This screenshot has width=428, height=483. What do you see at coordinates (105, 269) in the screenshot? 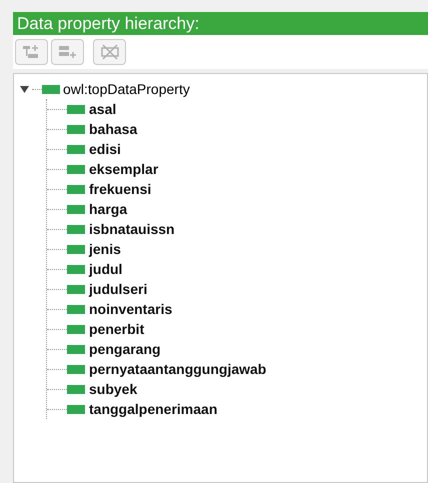
I see `tree-item: judul` at bounding box center [105, 269].